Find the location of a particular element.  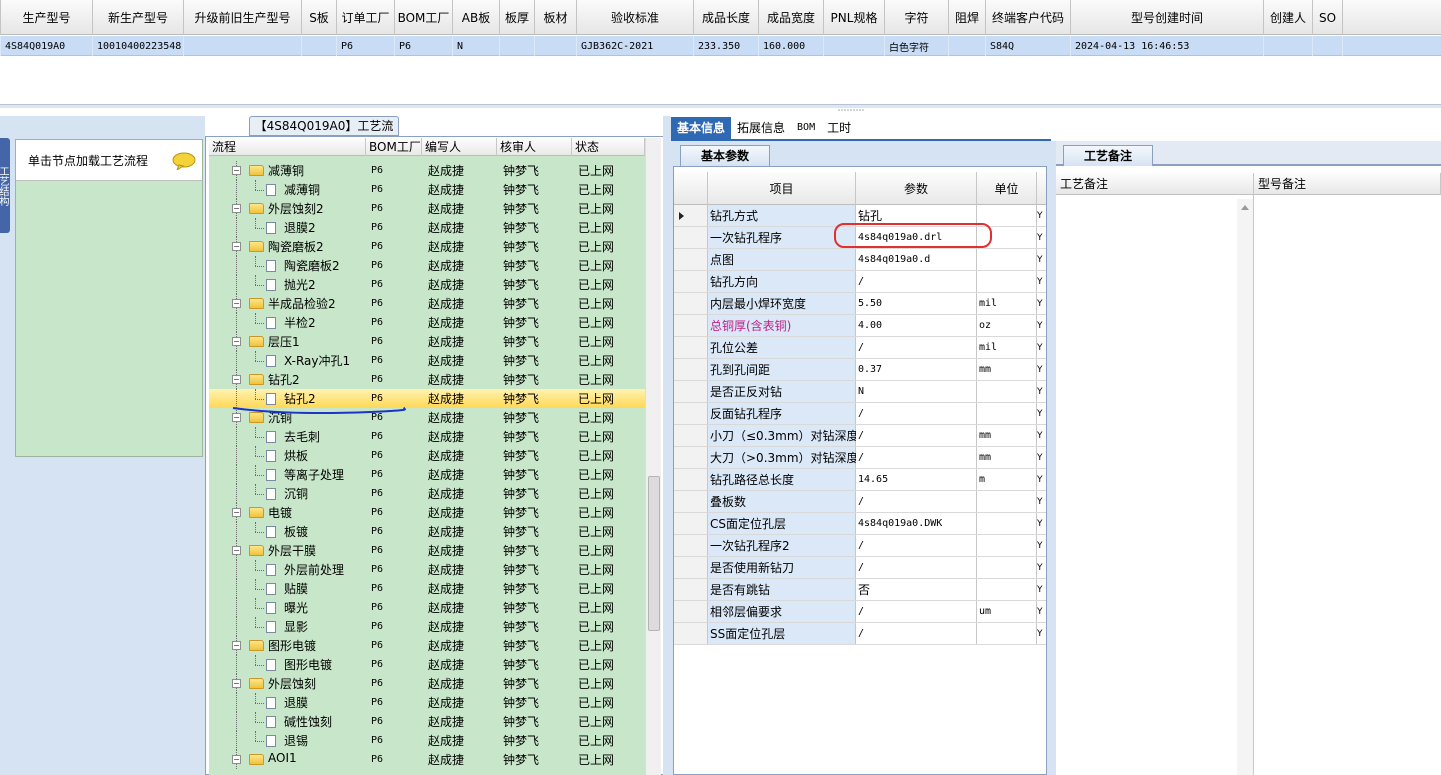

param-column-header: 项目 is located at coordinates (782, 188).